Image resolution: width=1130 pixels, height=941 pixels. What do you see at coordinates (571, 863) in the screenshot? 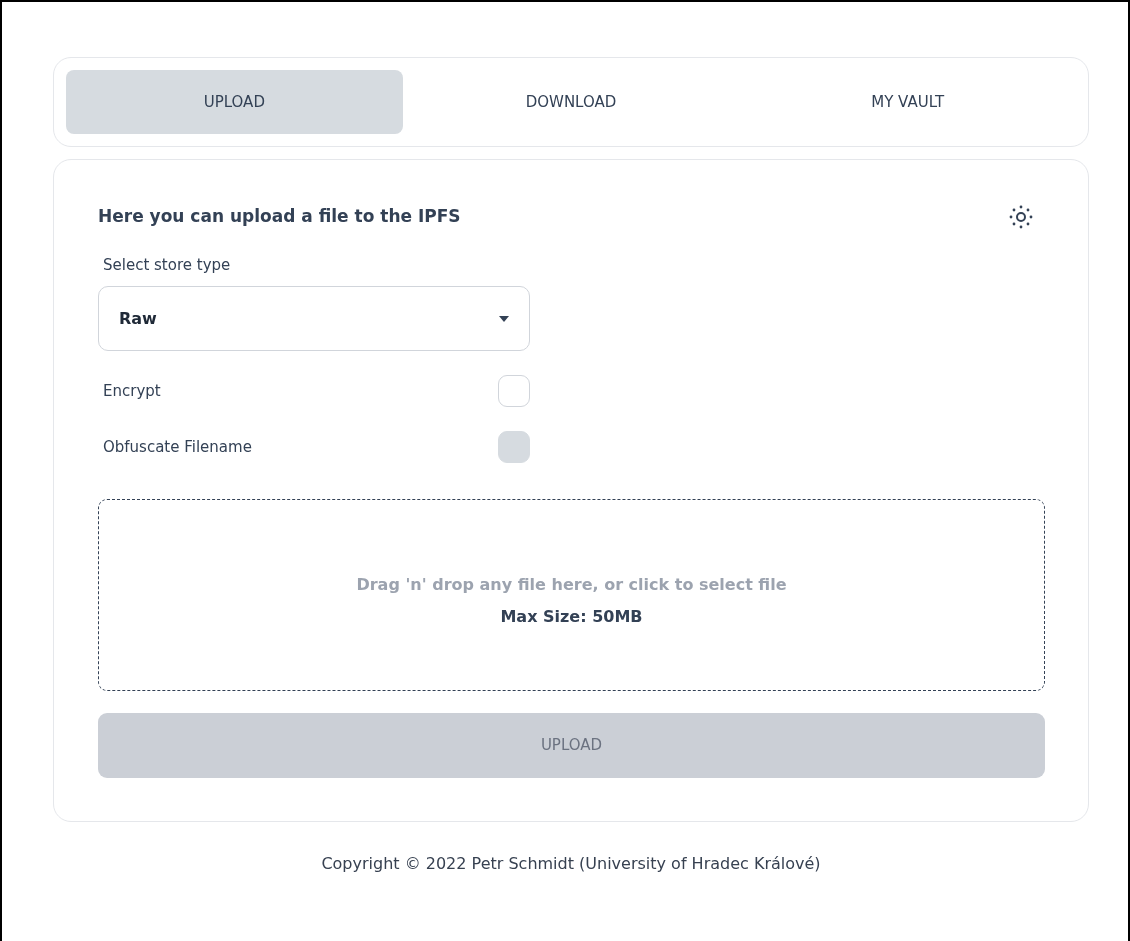
I see `copyright-text: Copyright © 2022 Petr Schmidt (University of Hradec Králové)` at bounding box center [571, 863].